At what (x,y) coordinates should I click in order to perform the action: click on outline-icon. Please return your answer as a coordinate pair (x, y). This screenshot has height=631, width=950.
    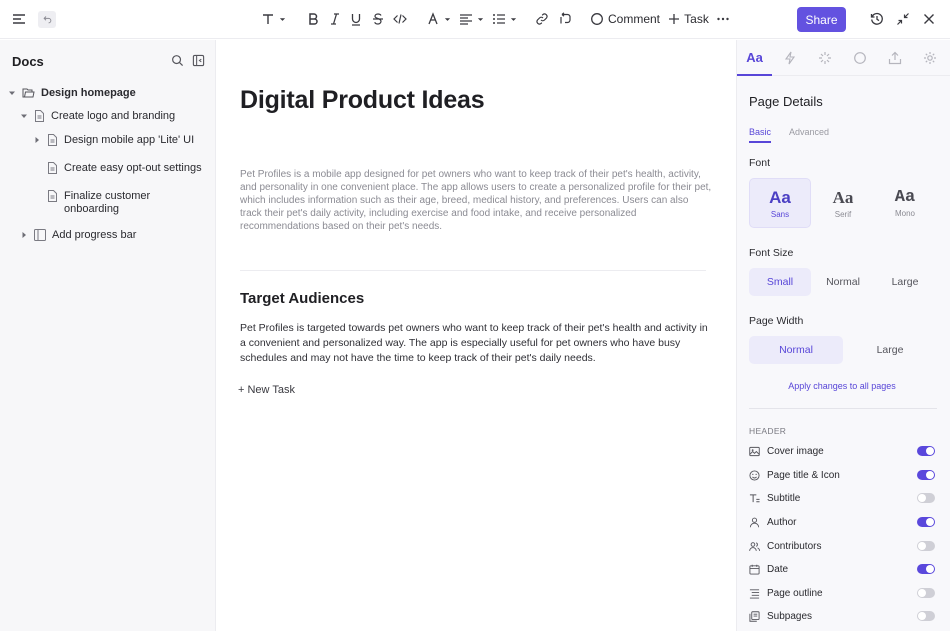
    Looking at the image, I should click on (754, 593).